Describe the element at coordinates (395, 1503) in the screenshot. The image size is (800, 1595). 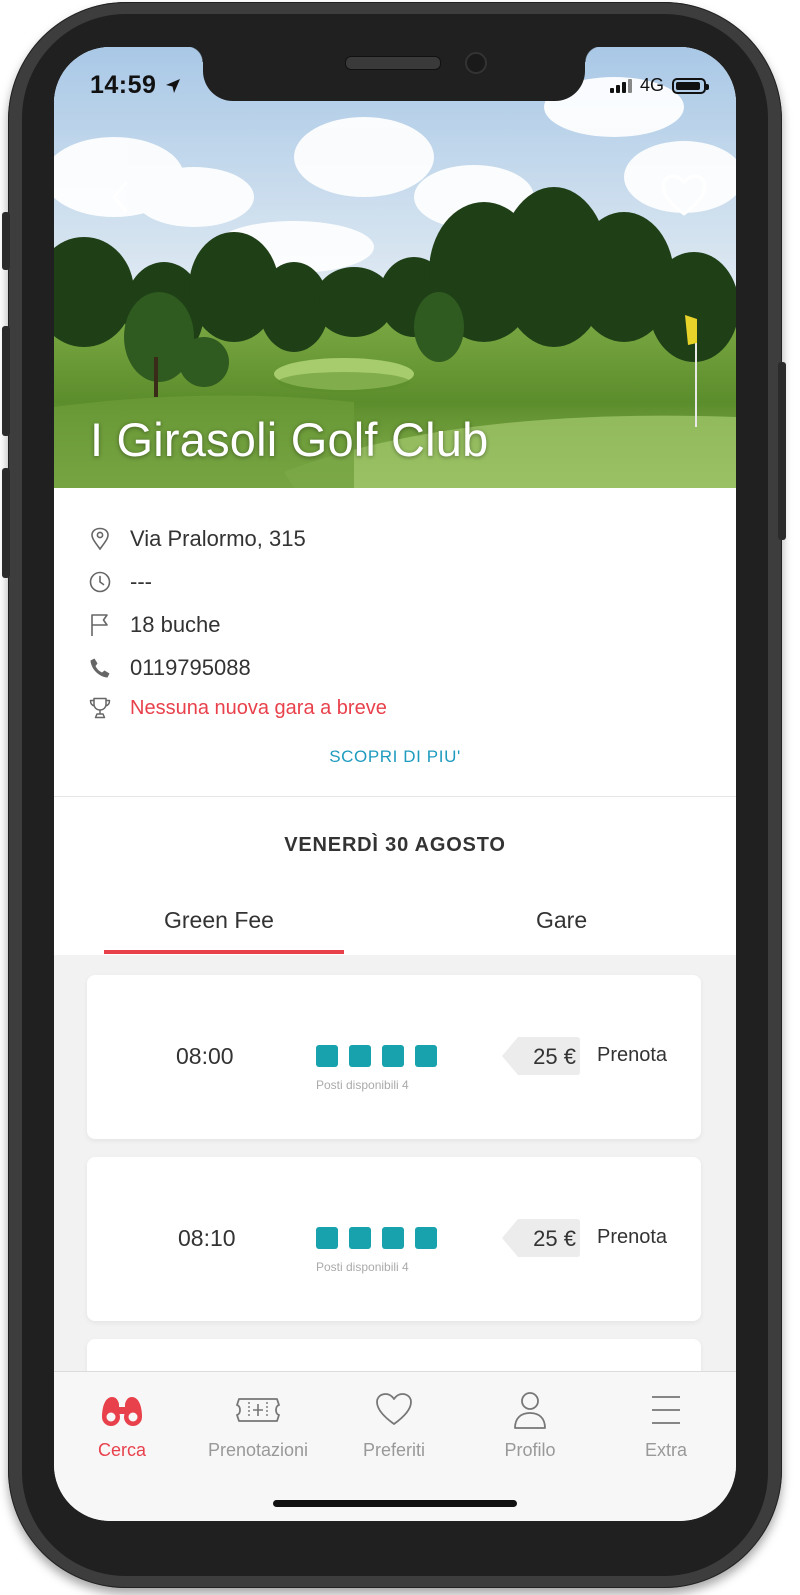
I see `home-indicator` at that location.